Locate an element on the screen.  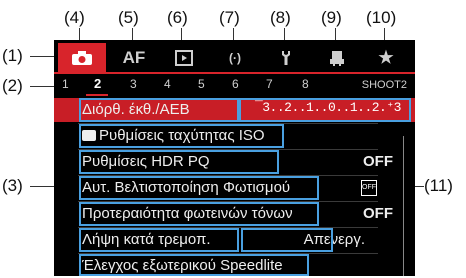
page-row: 1 2 3 4 5 6 7 8 SHOOT2 is located at coordinates (234, 86).